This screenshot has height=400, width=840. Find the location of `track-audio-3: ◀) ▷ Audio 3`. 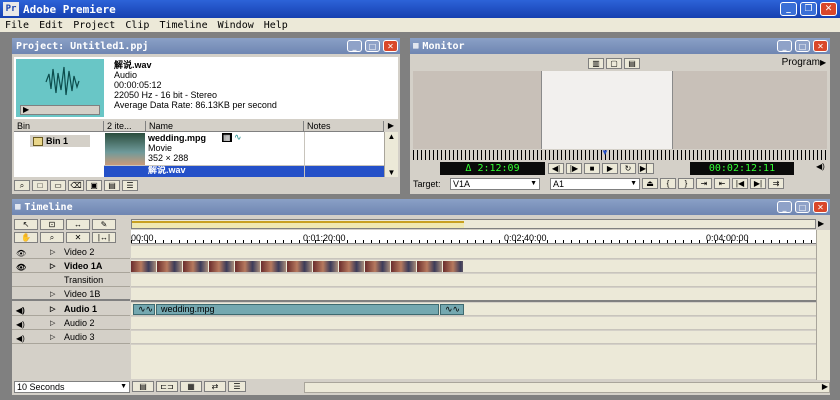

track-audio-3: ◀) ▷ Audio 3 is located at coordinates (71, 337).